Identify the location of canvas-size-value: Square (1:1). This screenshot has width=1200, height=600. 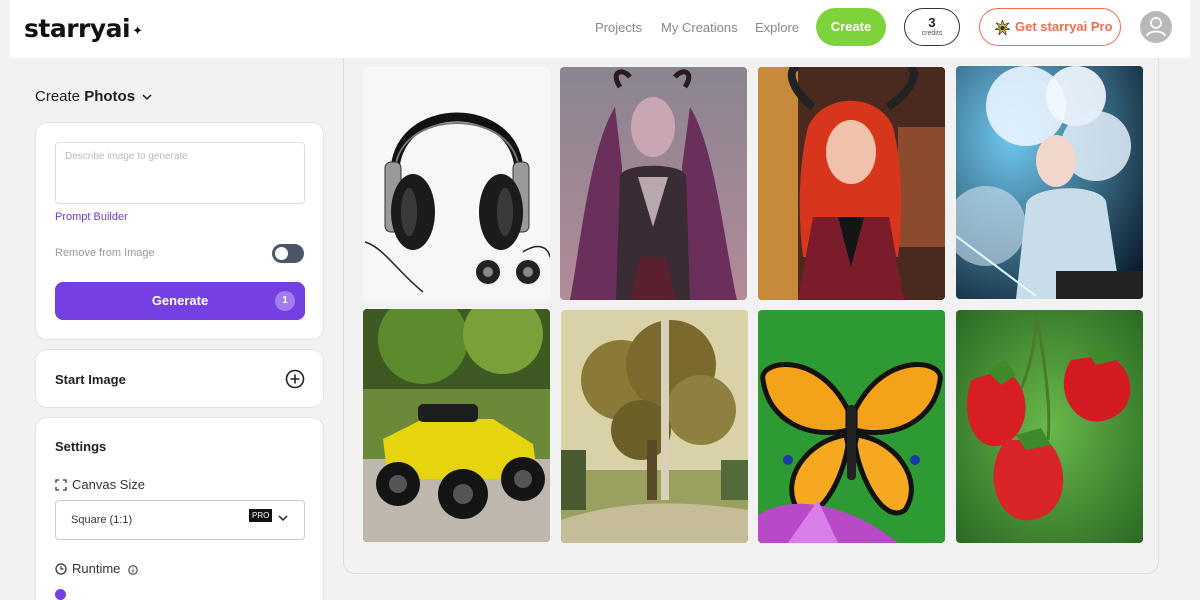
(102, 520).